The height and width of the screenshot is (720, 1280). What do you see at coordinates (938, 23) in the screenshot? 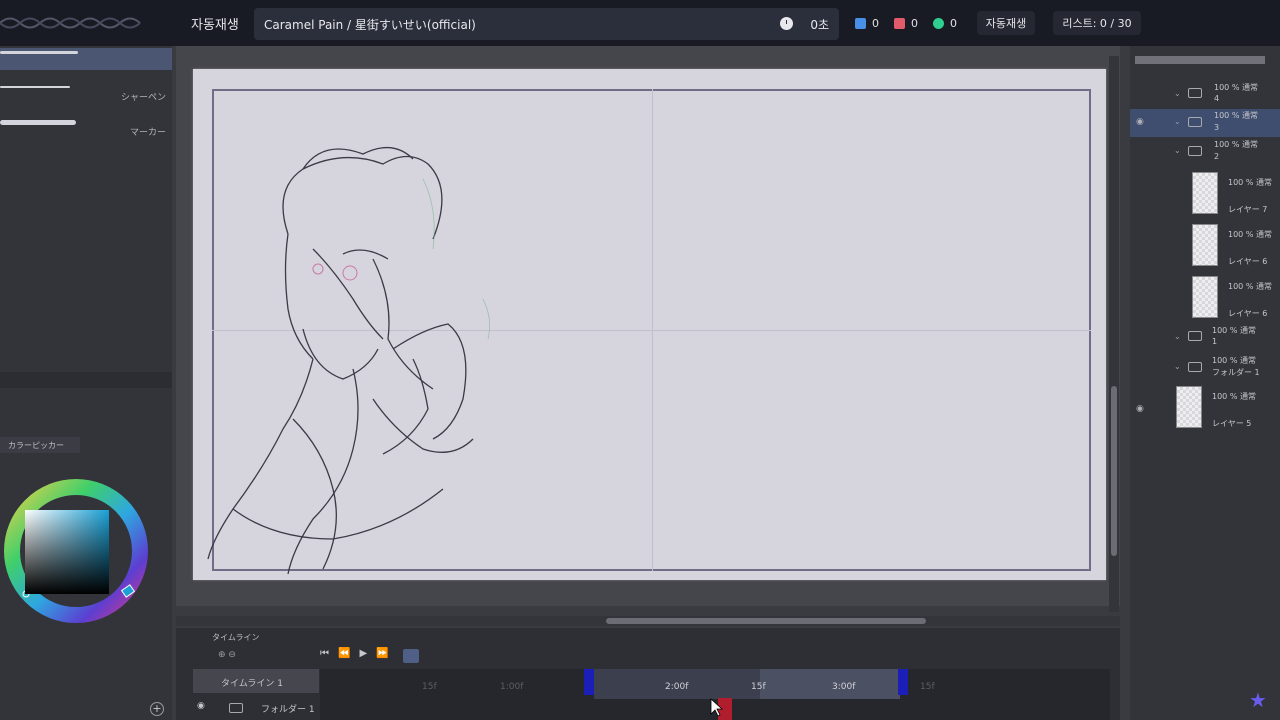
I see `eye-icon` at bounding box center [938, 23].